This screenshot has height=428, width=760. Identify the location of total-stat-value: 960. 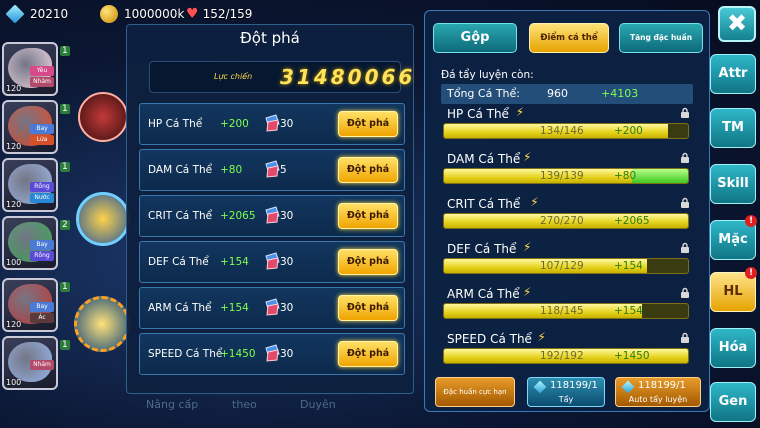
(557, 93).